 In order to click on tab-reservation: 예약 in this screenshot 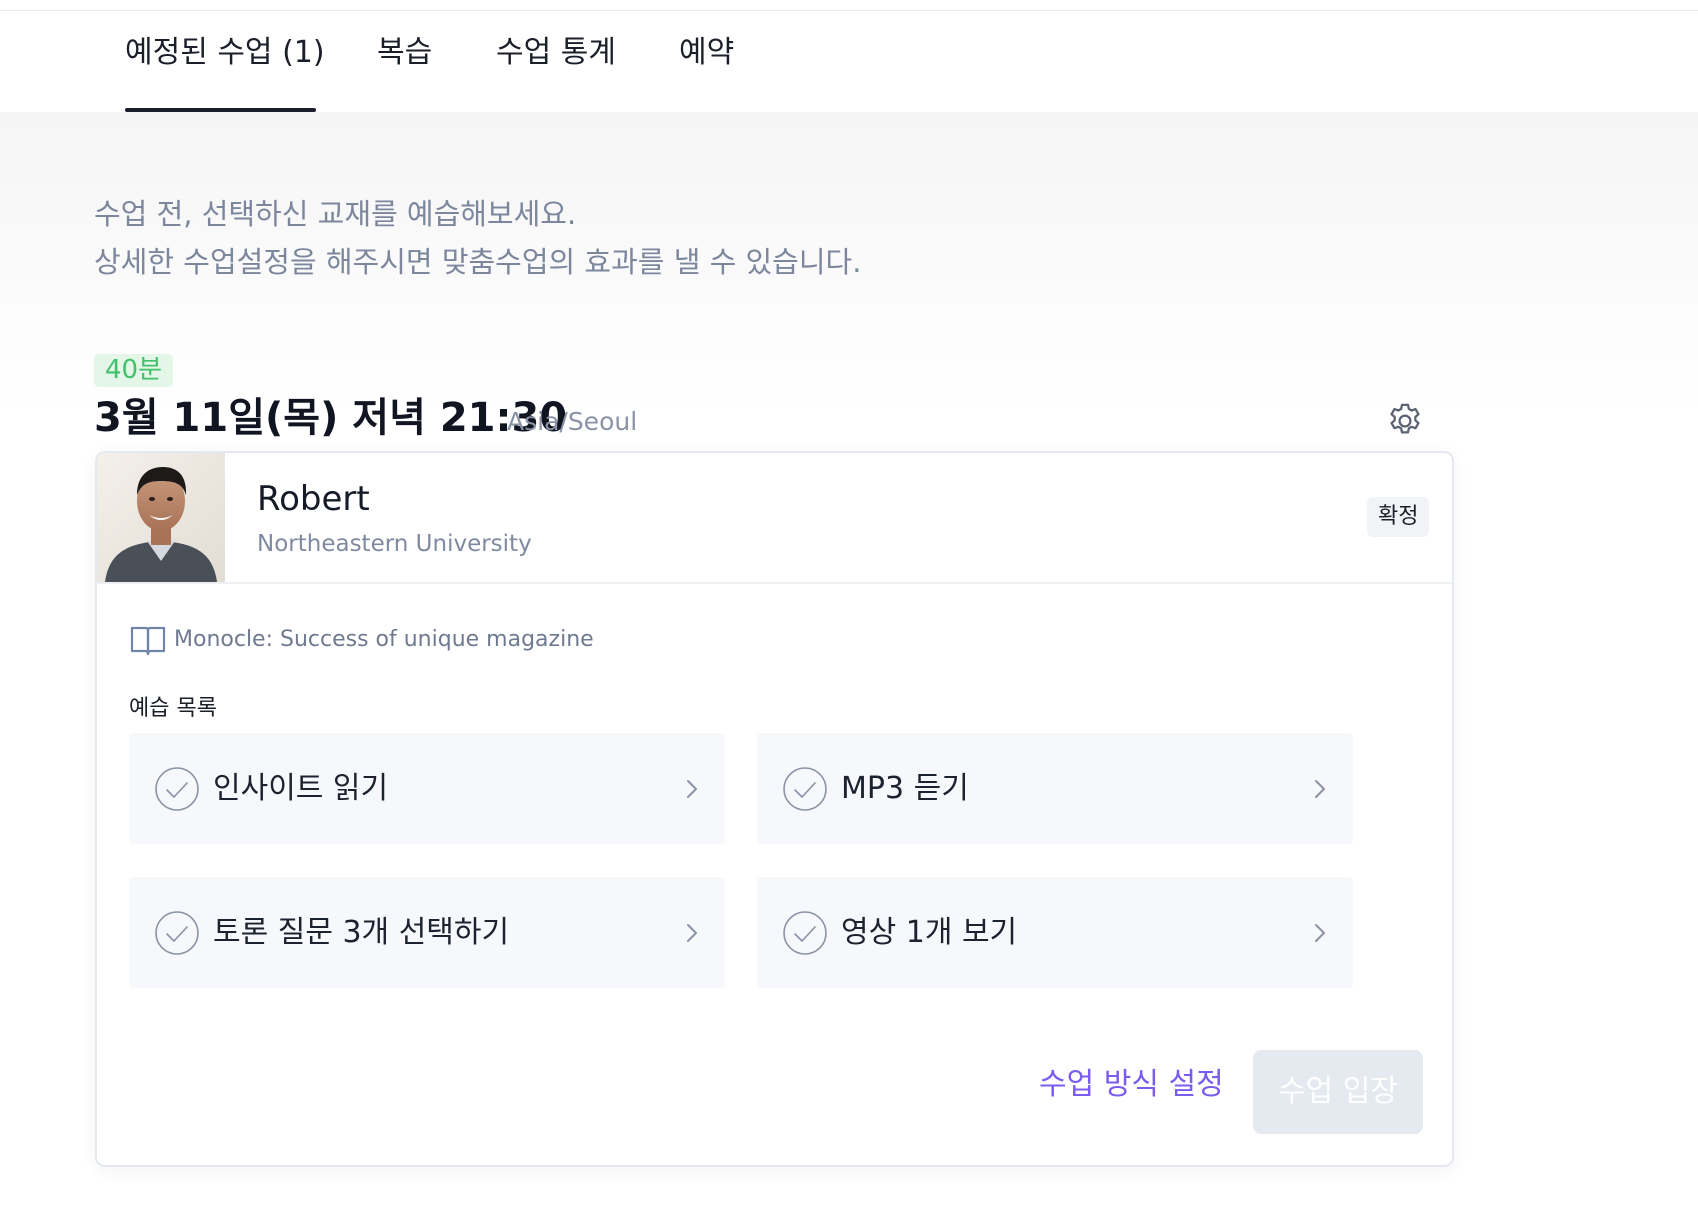, I will do `click(709, 61)`.